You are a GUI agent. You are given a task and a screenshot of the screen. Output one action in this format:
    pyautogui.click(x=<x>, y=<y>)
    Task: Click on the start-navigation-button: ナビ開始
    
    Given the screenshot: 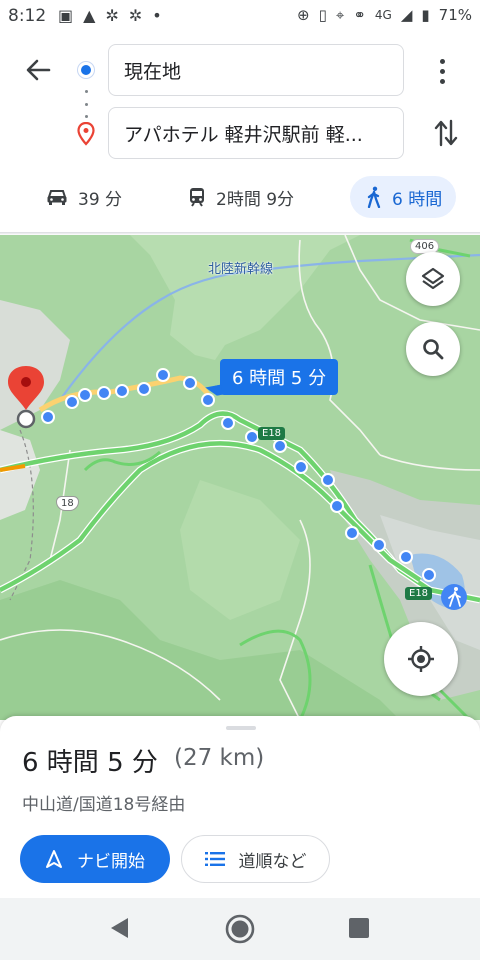 What is the action you would take?
    pyautogui.click(x=95, y=859)
    